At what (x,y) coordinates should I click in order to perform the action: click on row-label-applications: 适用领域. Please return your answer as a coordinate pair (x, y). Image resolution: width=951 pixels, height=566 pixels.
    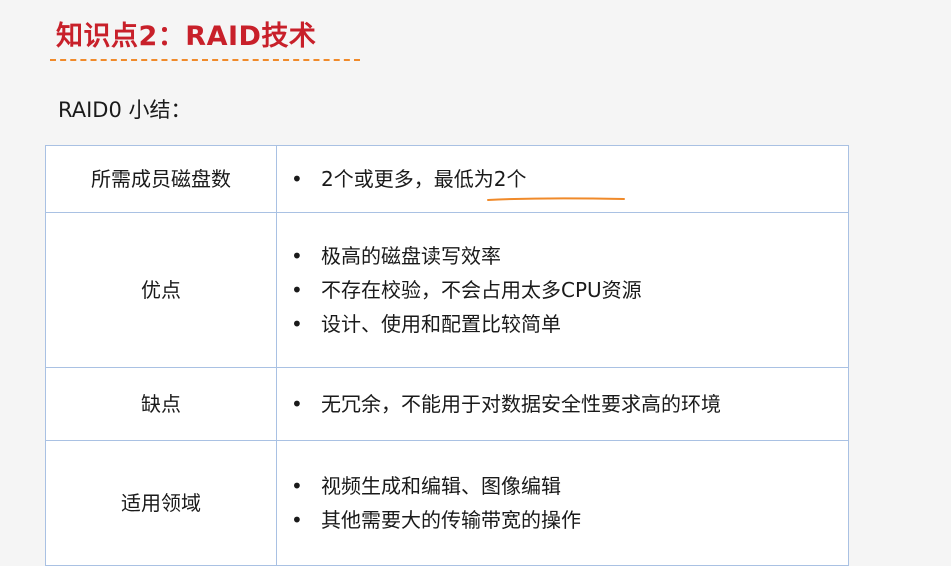
    Looking at the image, I should click on (161, 503).